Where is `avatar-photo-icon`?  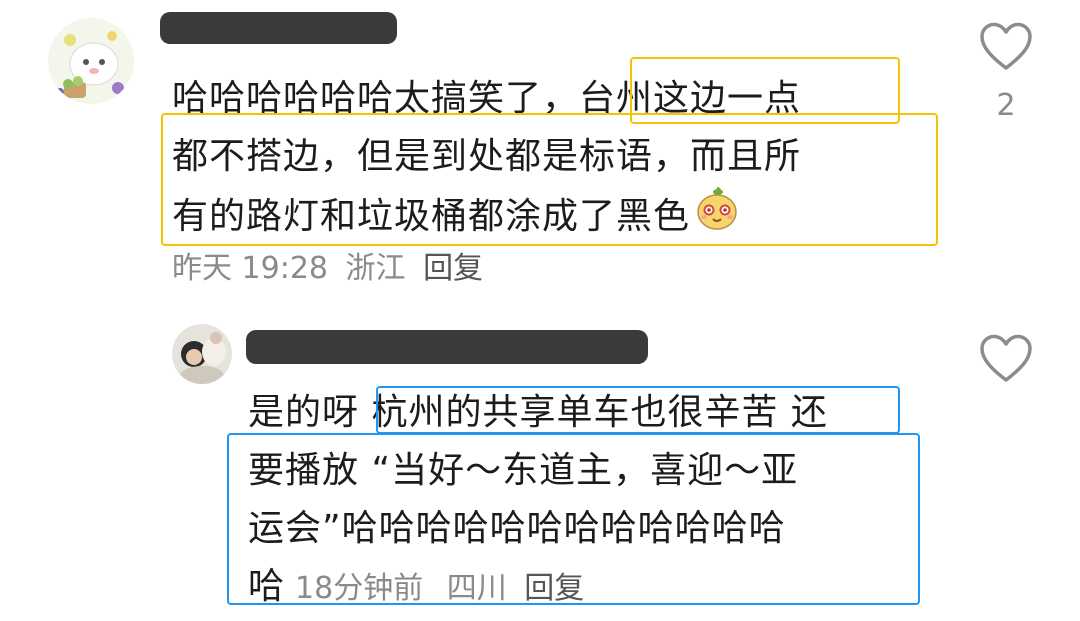
avatar-photo-icon is located at coordinates (202, 354).